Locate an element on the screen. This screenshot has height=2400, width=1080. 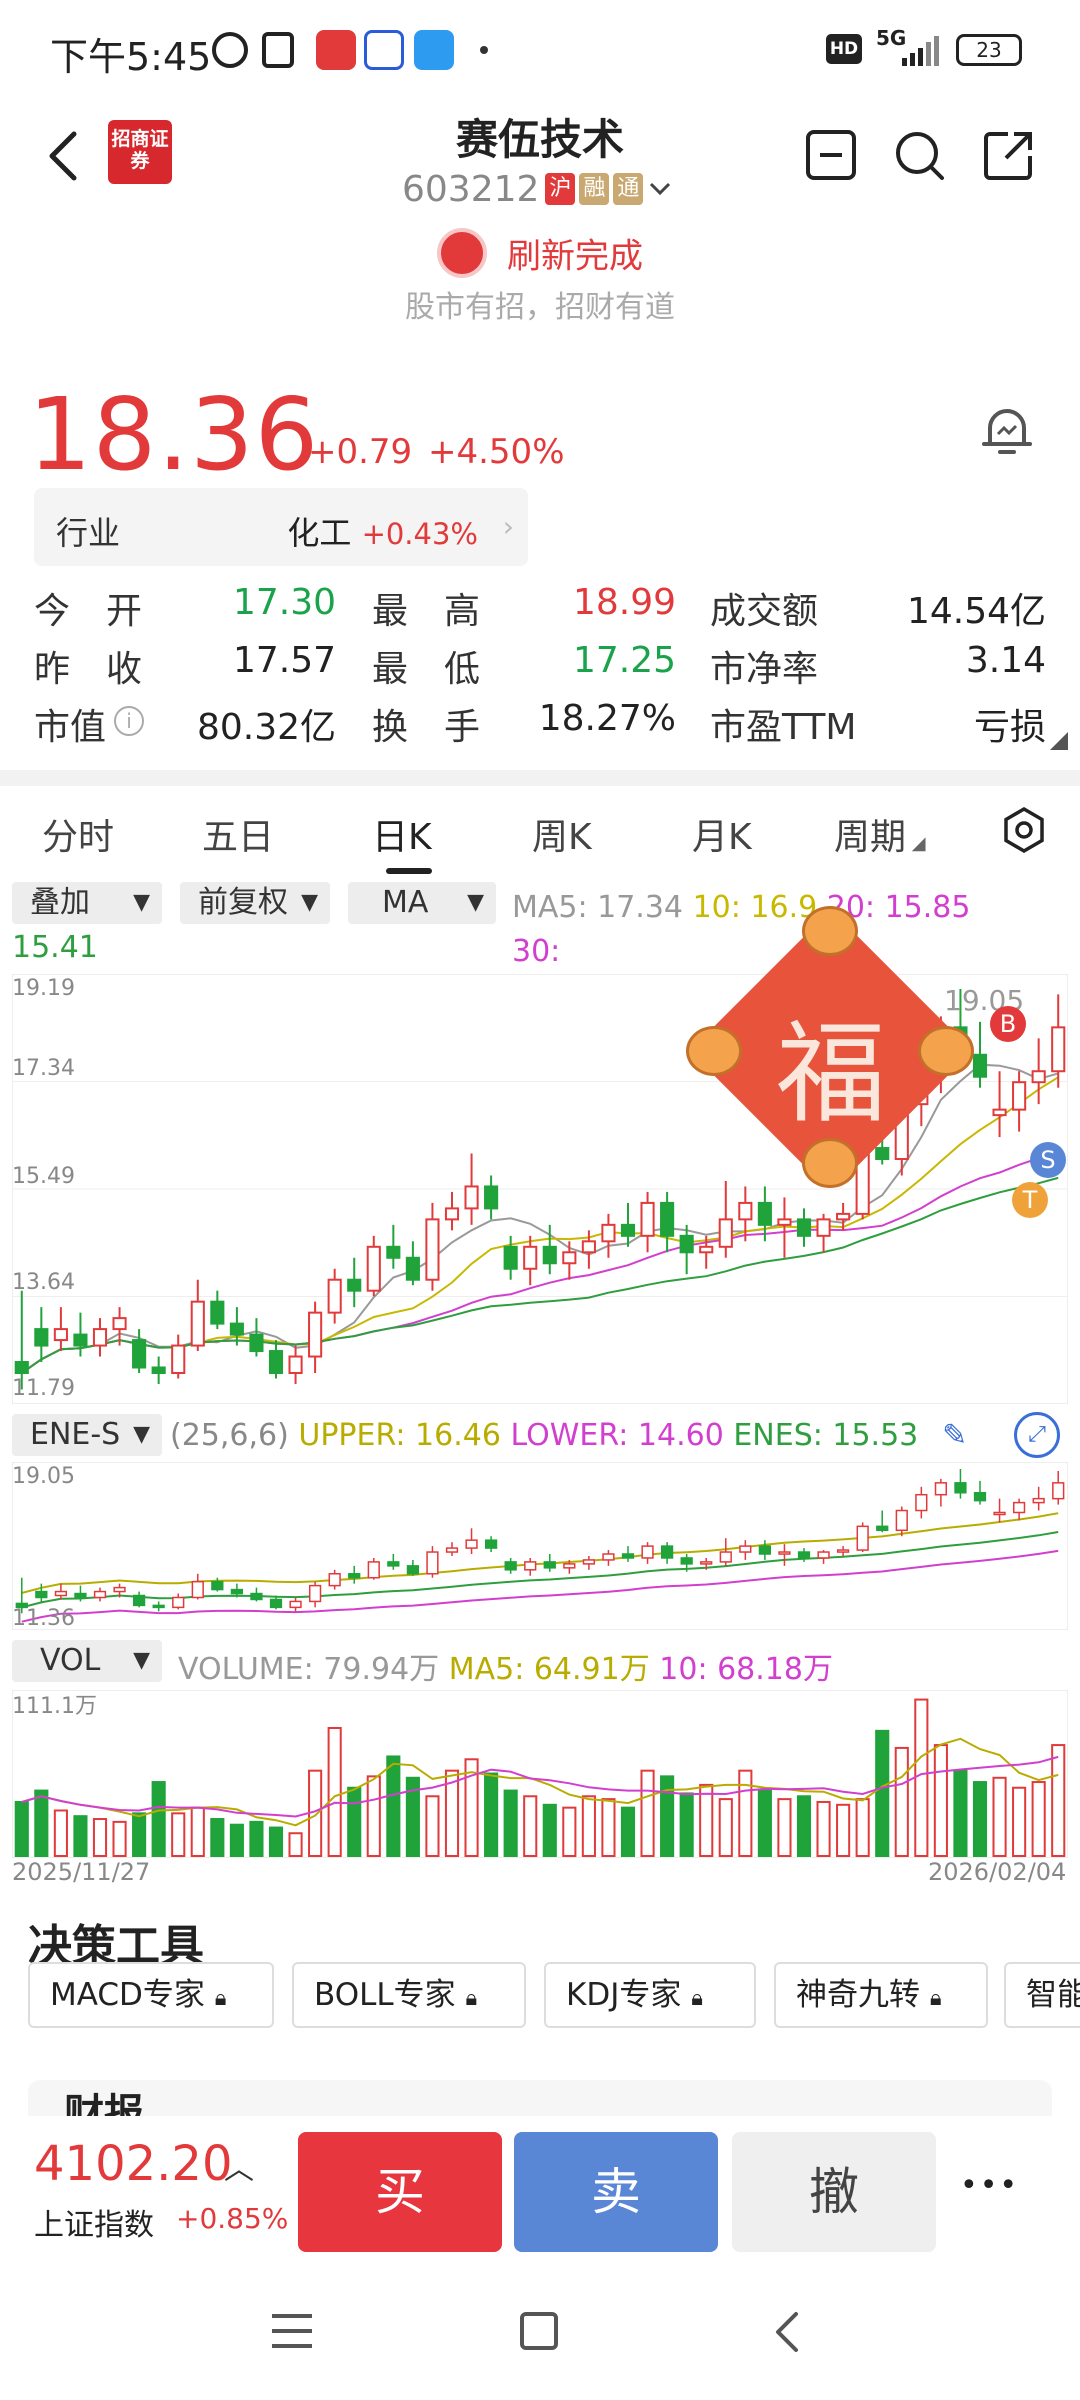
tag-margin: 融 is located at coordinates (594, 189).